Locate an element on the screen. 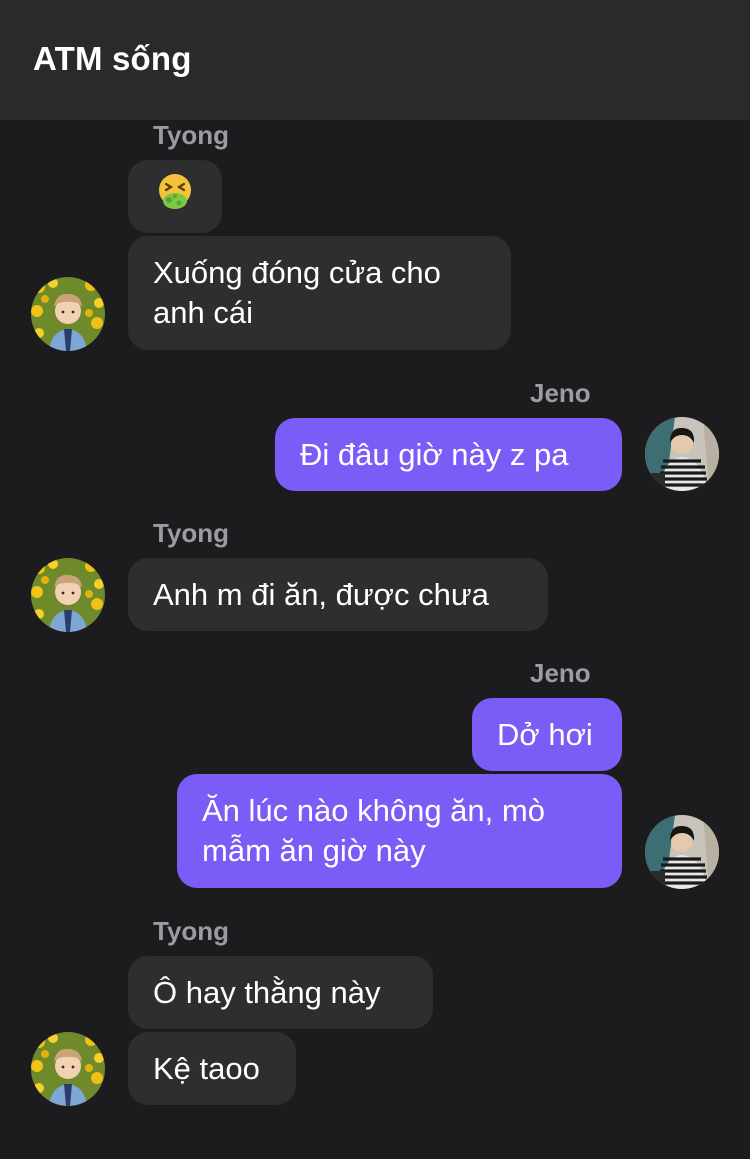 Image resolution: width=750 pixels, height=1159 pixels. message-text: Dở hơi is located at coordinates (545, 734).